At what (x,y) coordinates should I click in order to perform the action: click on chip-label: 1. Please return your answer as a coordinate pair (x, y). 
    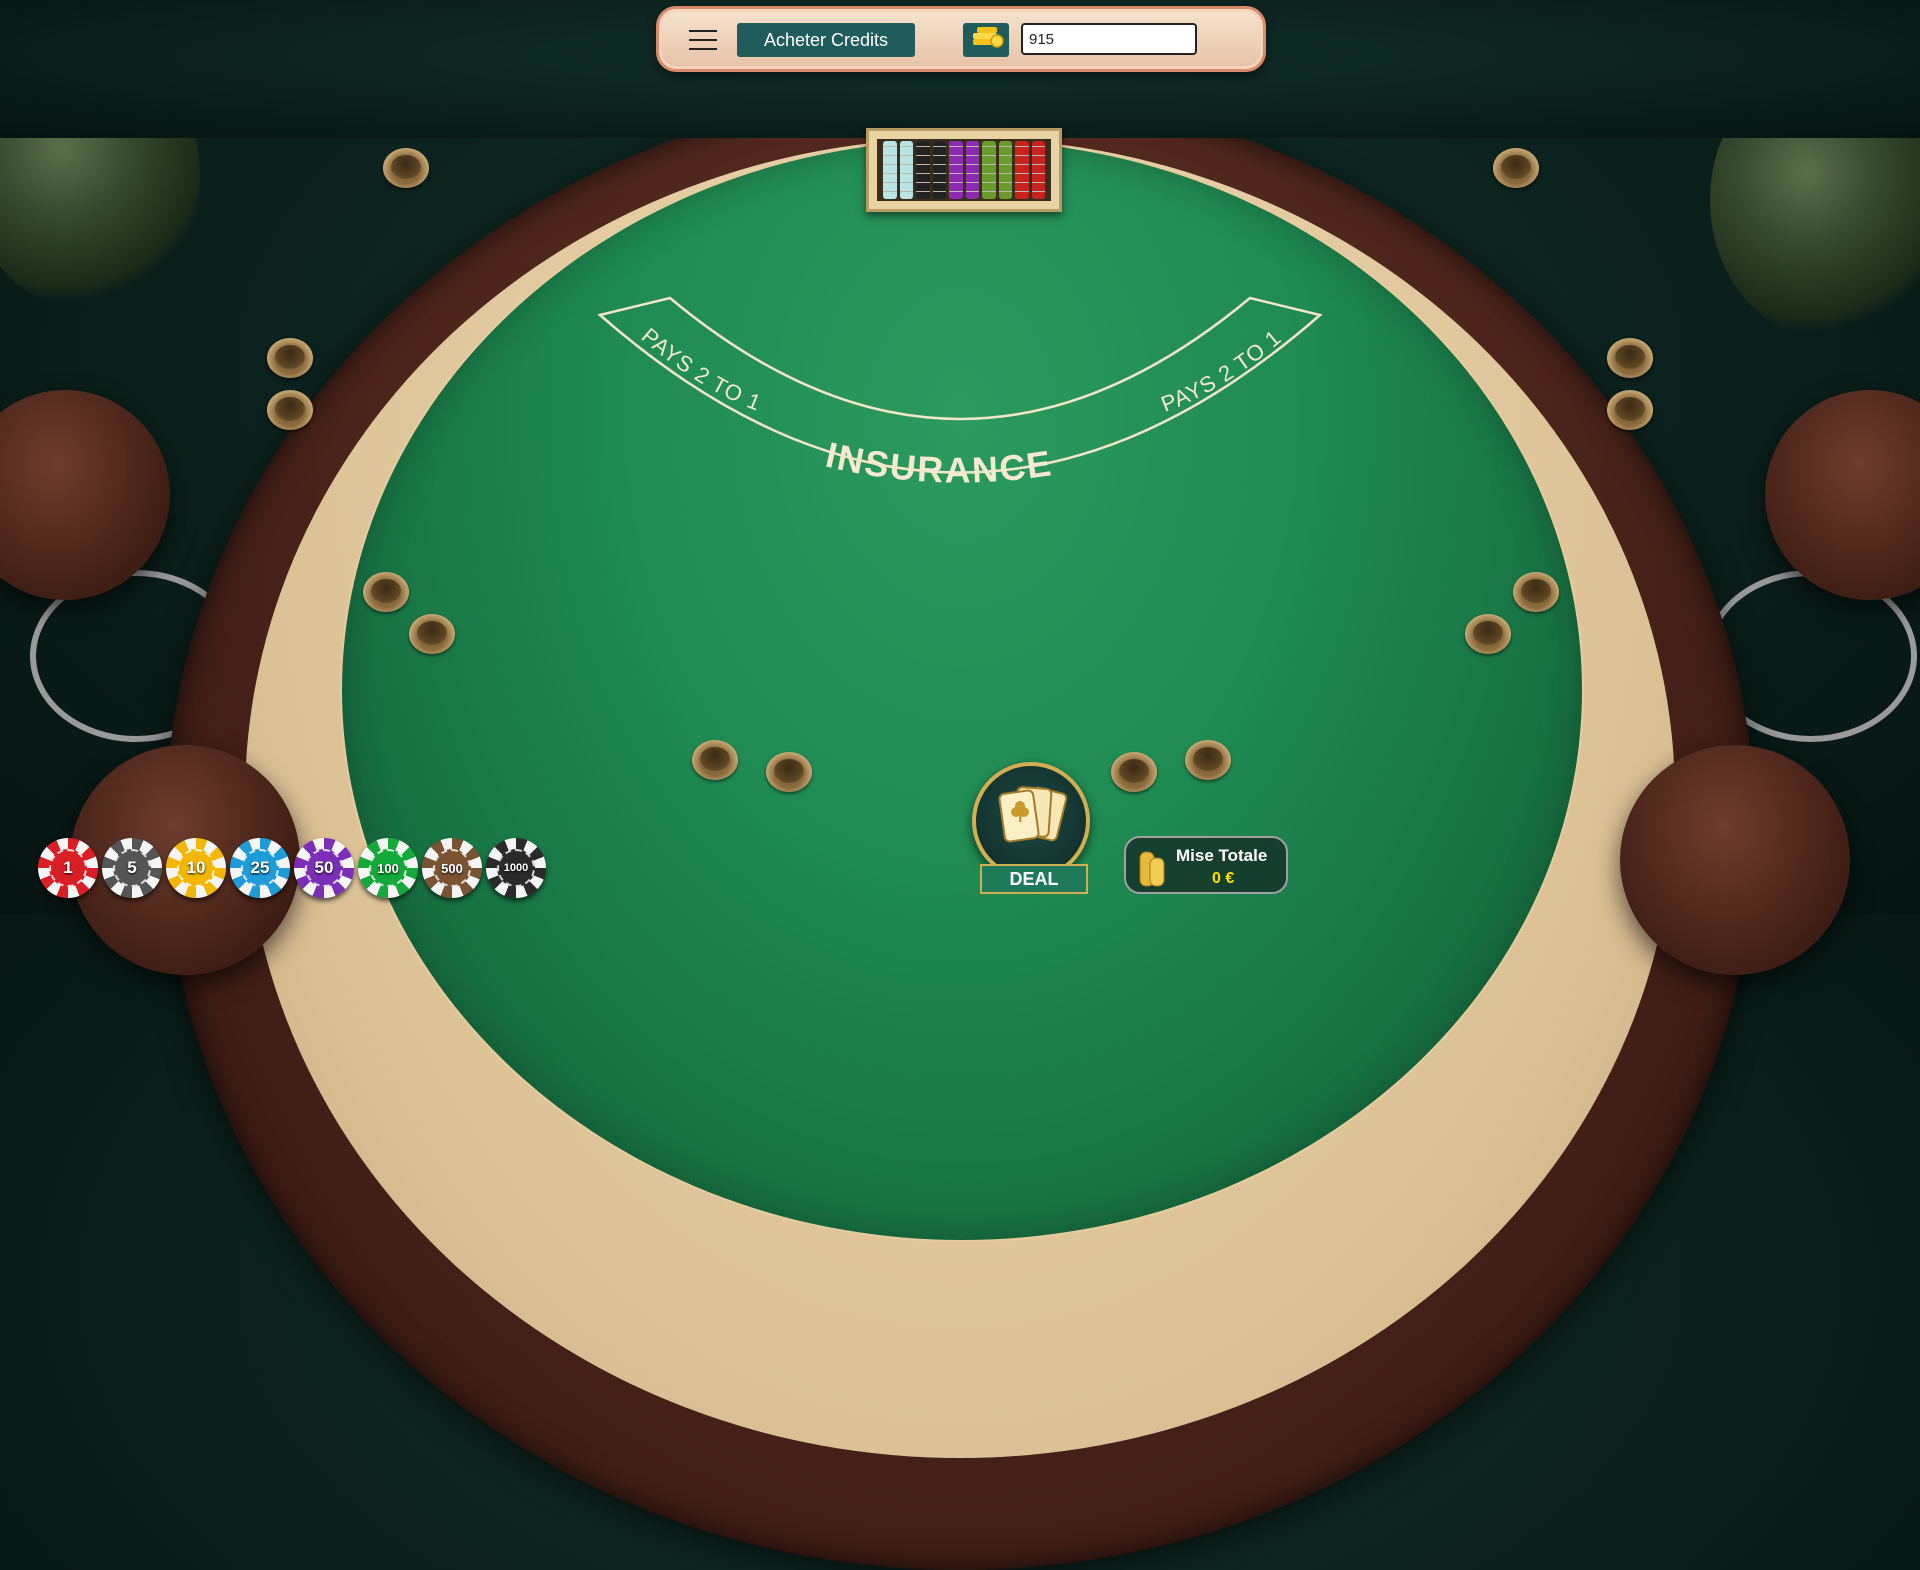
    Looking at the image, I should click on (68, 868).